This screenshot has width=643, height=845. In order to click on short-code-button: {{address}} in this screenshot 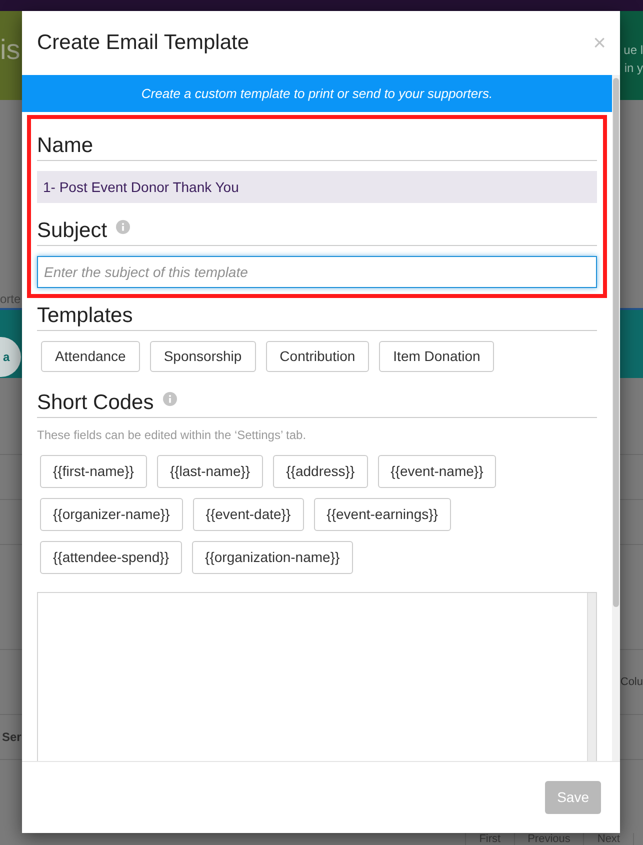, I will do `click(320, 471)`.